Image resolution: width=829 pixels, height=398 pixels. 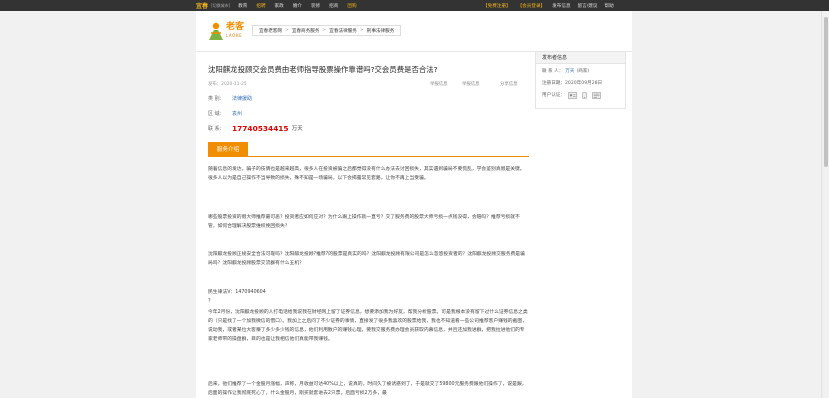 I want to click on logo-mark-icon, so click(x=216, y=31).